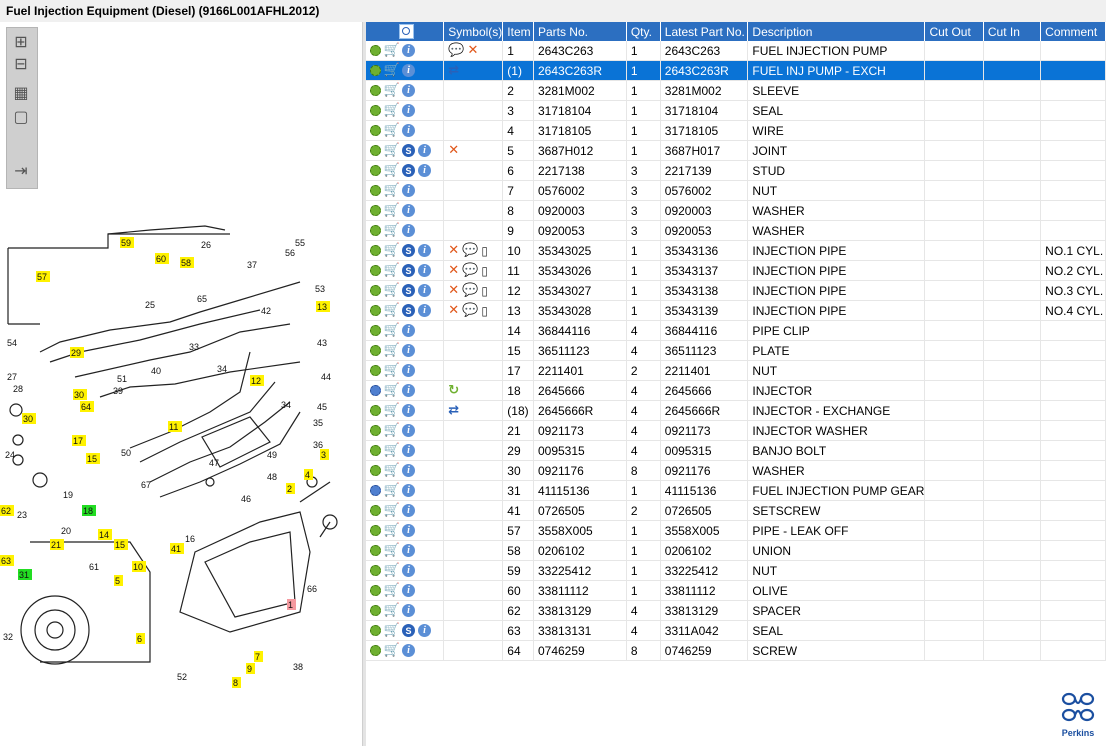 This screenshot has height=746, width=1106. What do you see at coordinates (580, 530) in the screenshot?
I see `part-number-cell: 3558X005` at bounding box center [580, 530].